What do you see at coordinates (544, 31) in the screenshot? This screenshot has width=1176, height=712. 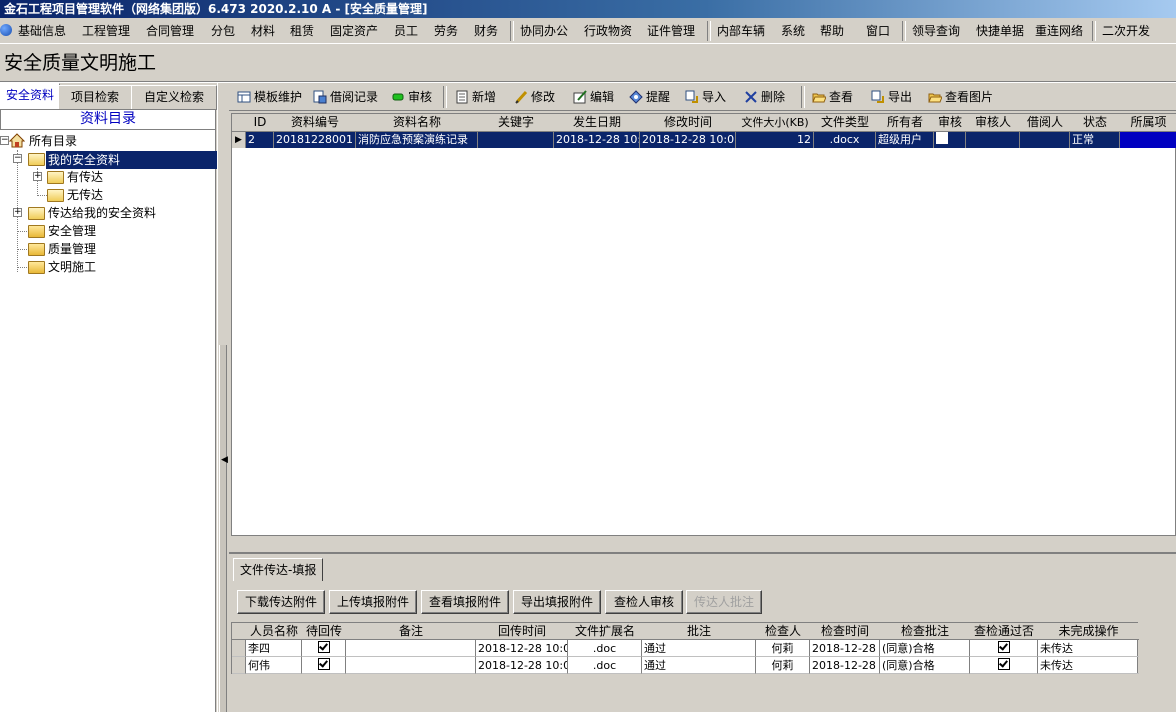 I see `menu-office: 协同办公` at bounding box center [544, 31].